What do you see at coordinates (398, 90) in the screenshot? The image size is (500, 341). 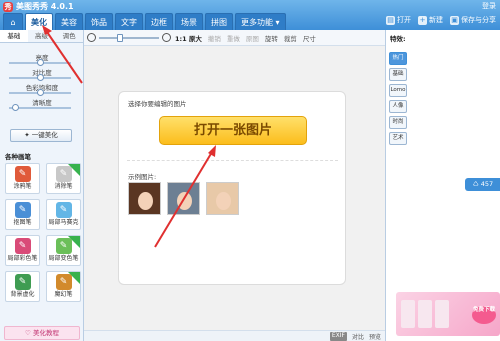 I see `effects-category-lomo: Lomo` at bounding box center [398, 90].